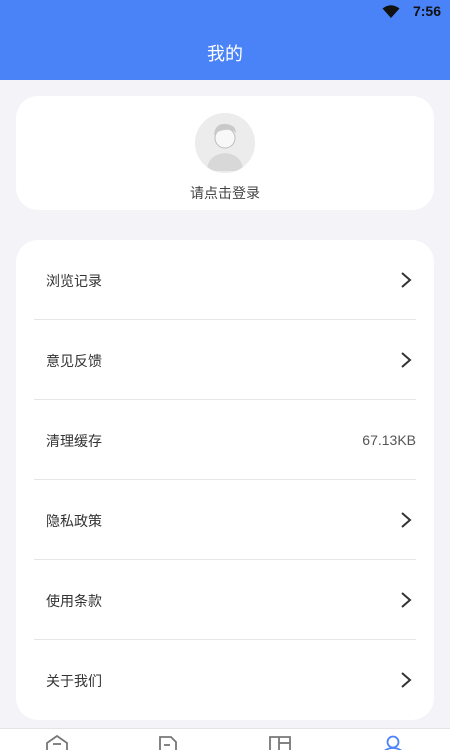  I want to click on home-icon, so click(57, 742).